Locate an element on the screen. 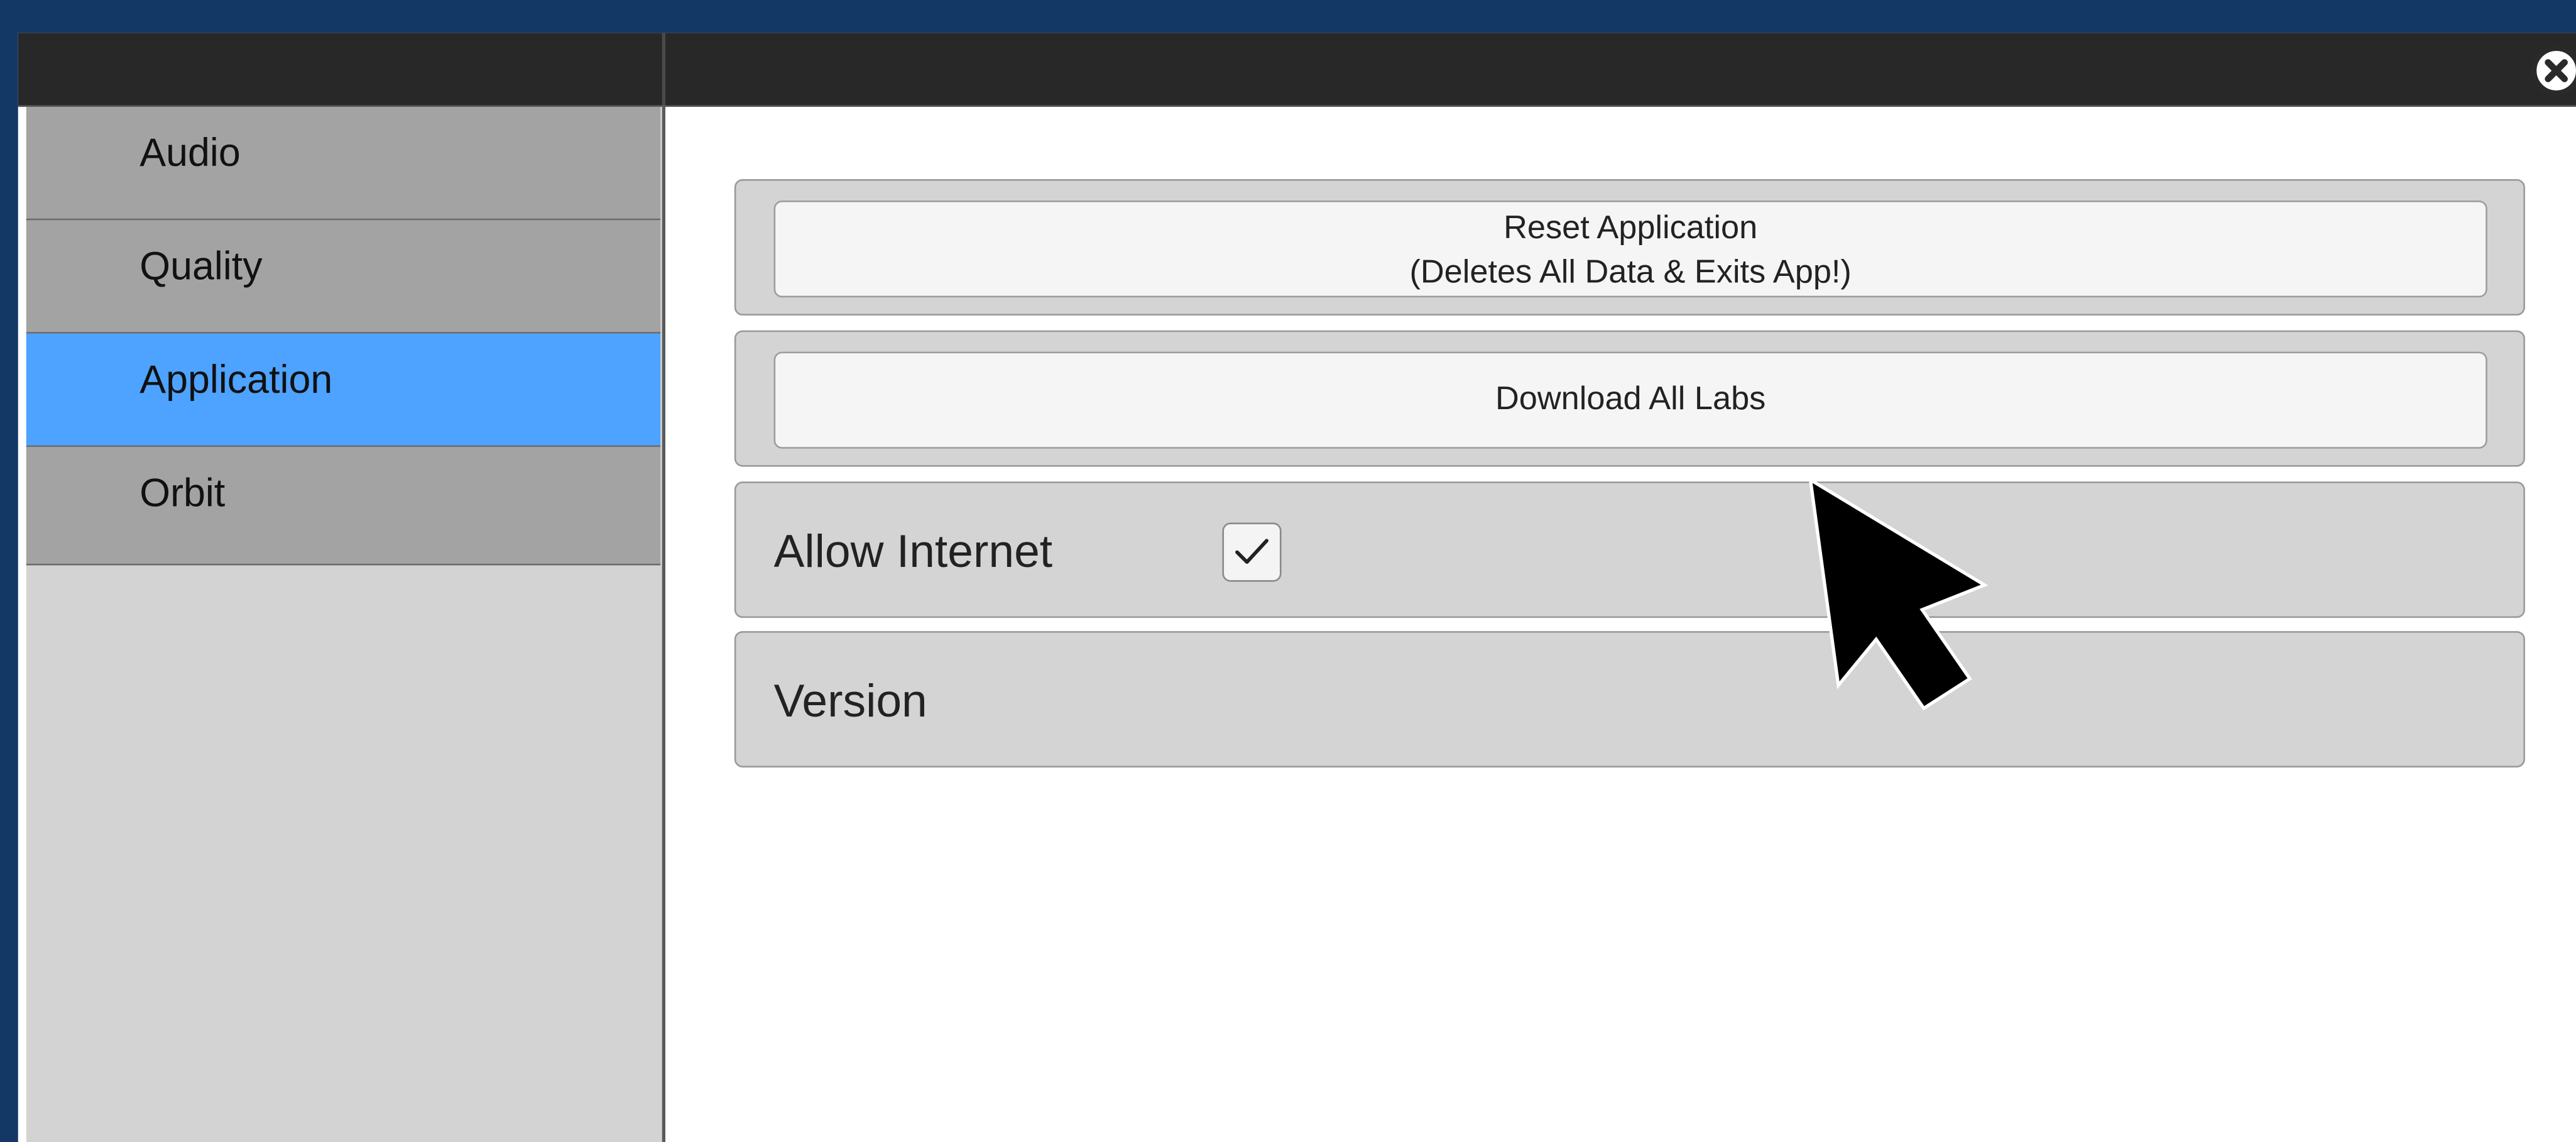 The height and width of the screenshot is (1142, 2576). allow-internet-checkbox is located at coordinates (1252, 552).